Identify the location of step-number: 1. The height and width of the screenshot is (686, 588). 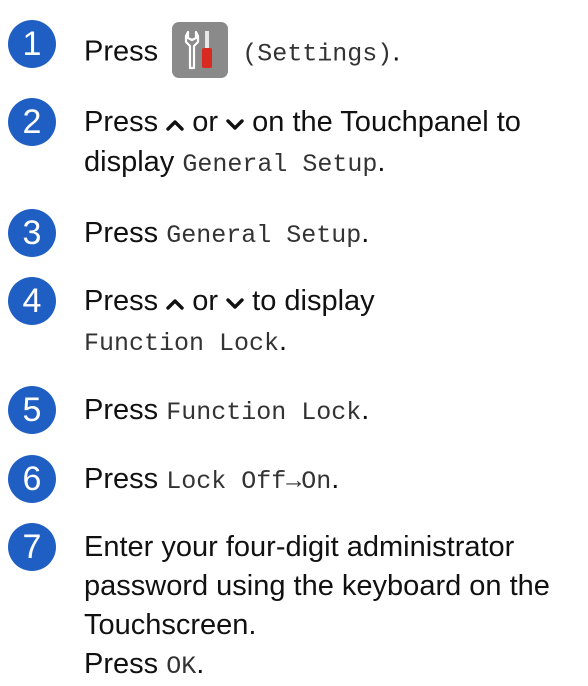
(32, 44).